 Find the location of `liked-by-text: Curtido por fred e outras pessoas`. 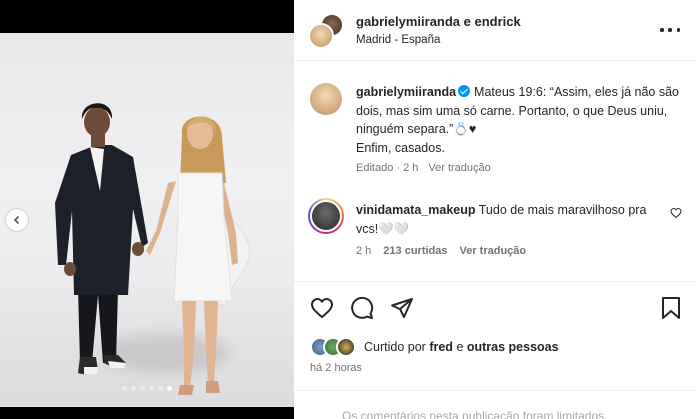

liked-by-text: Curtido por fred e outras pessoas is located at coordinates (461, 347).